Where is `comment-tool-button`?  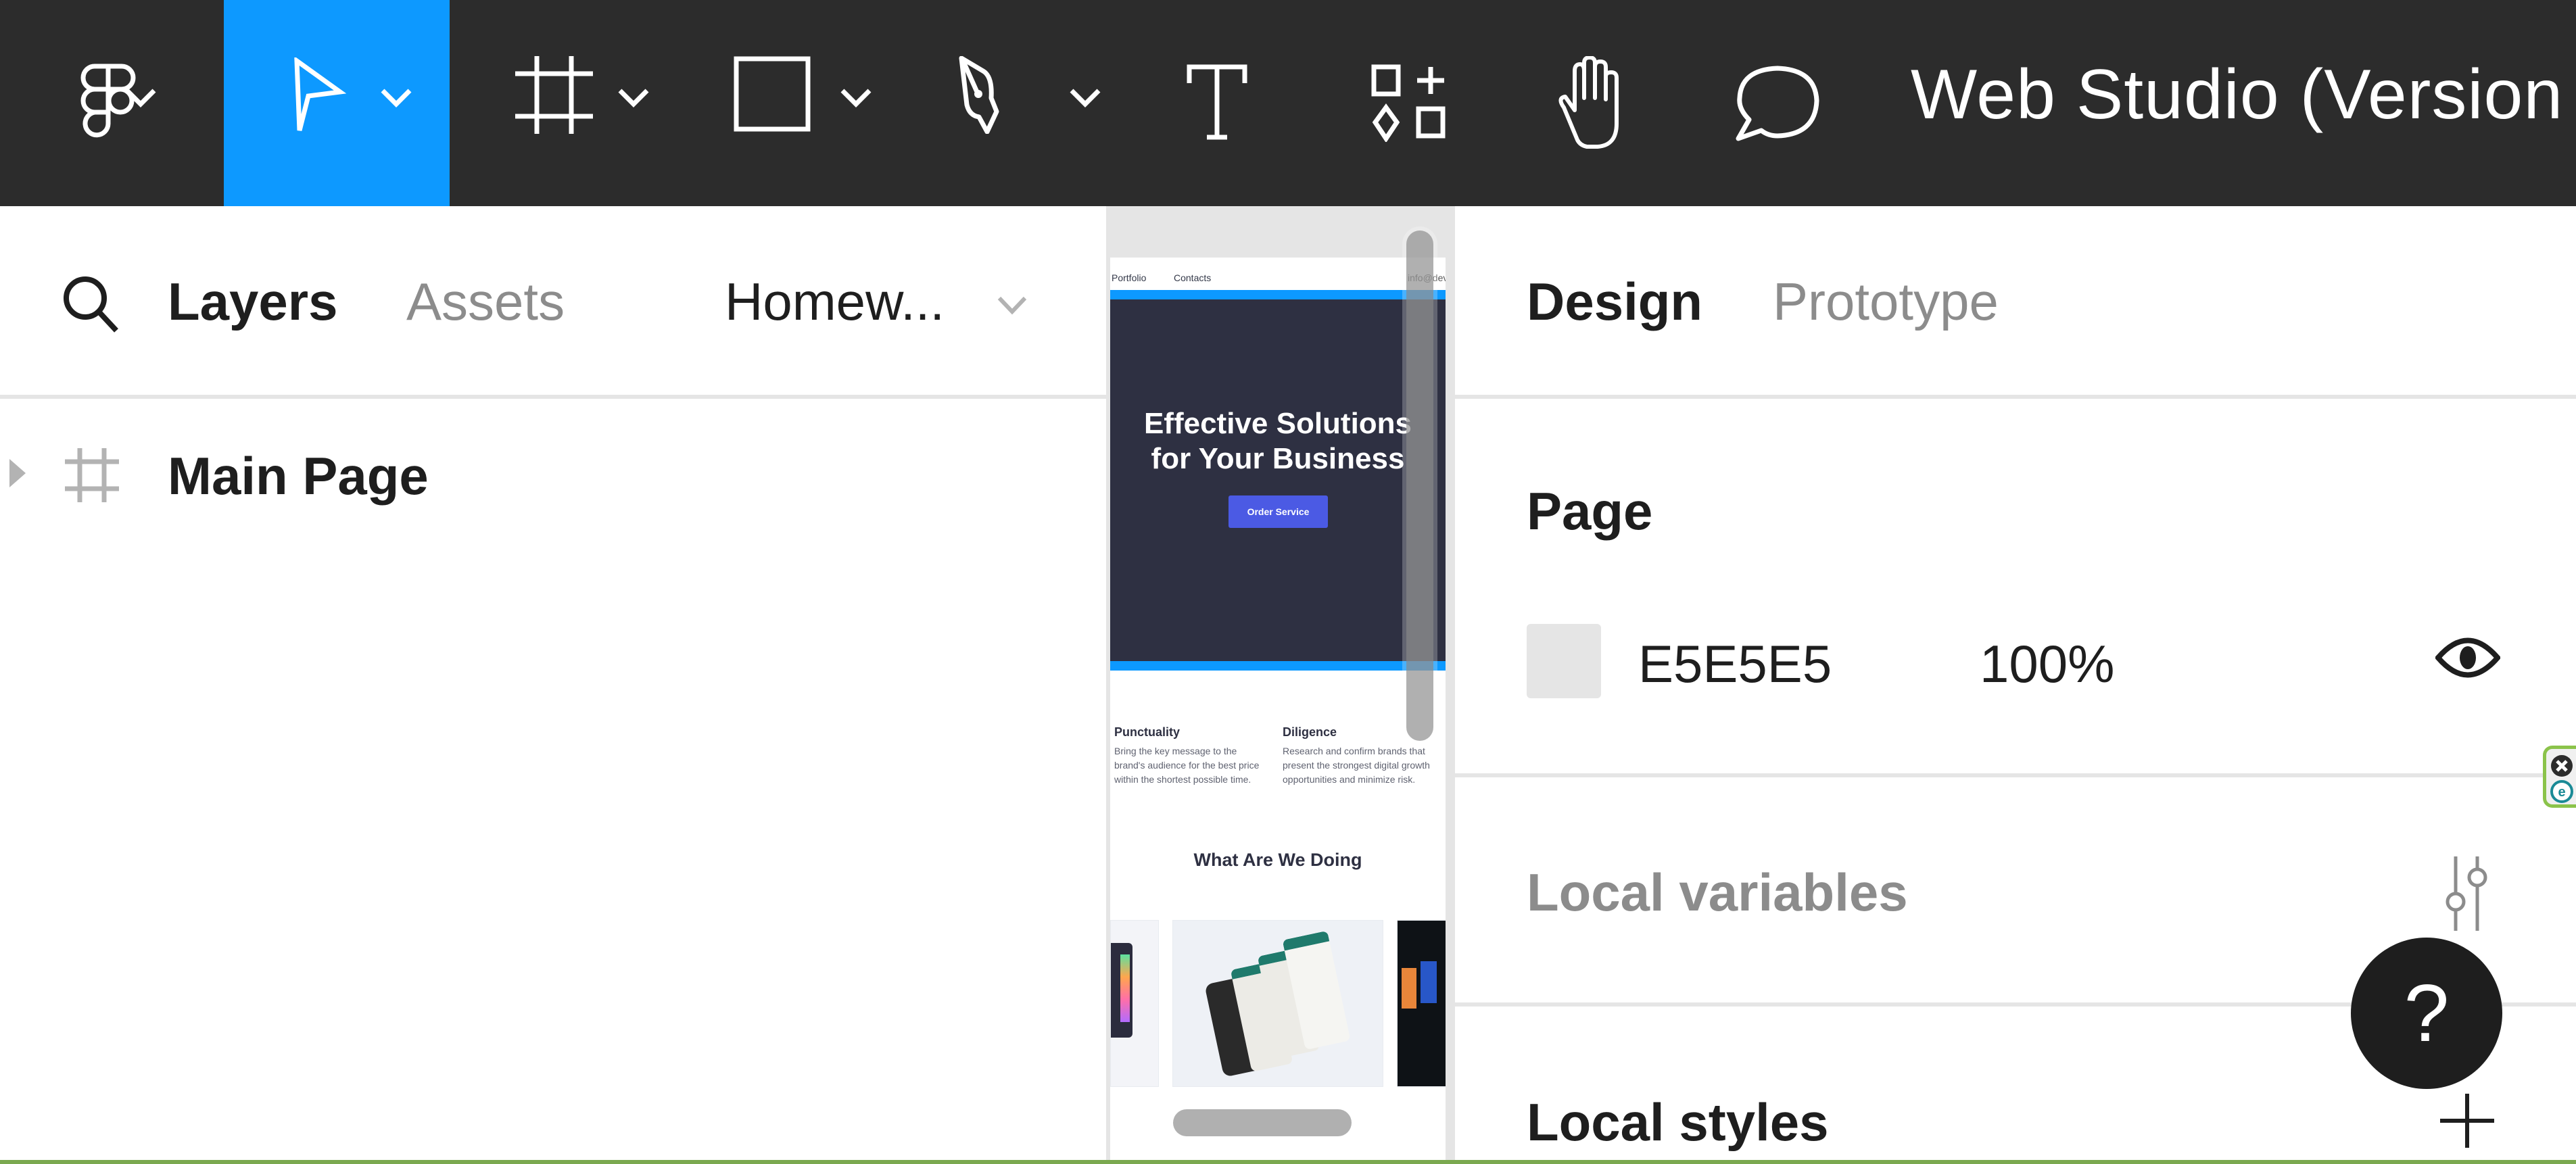
comment-tool-button is located at coordinates (1778, 103).